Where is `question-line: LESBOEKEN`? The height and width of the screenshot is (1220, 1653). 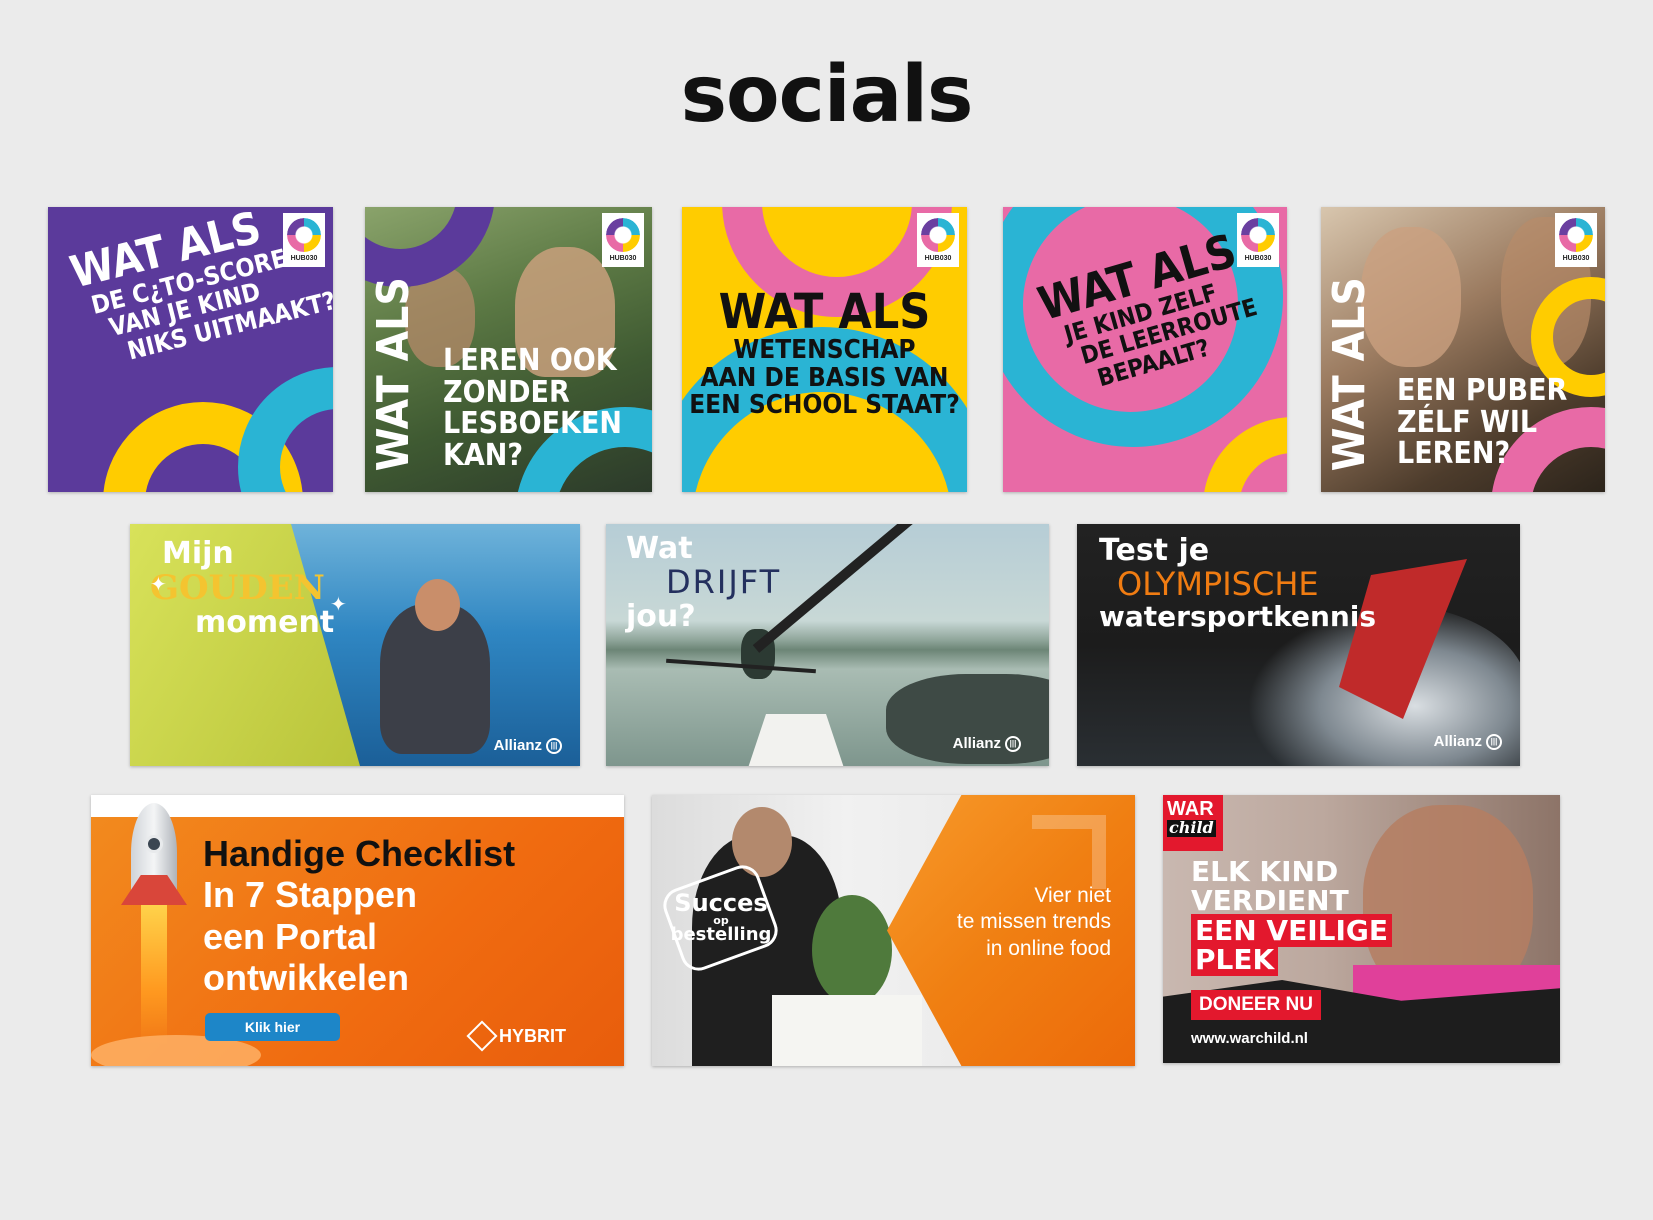 question-line: LESBOEKEN is located at coordinates (532, 423).